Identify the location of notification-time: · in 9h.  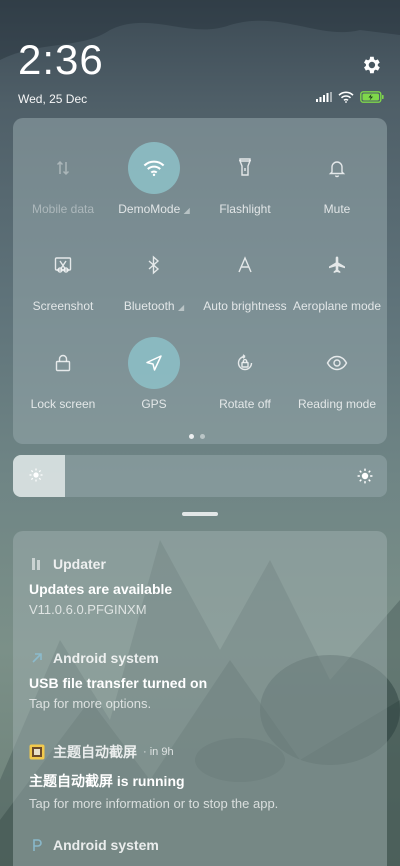
(158, 752).